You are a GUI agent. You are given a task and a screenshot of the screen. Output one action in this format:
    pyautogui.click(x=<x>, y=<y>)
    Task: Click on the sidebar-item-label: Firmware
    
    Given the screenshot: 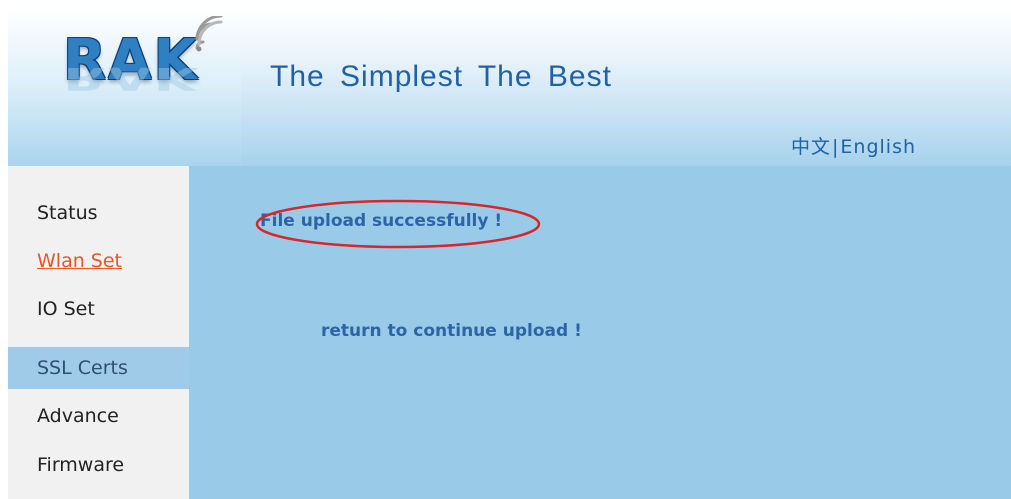 What is the action you would take?
    pyautogui.click(x=81, y=465)
    